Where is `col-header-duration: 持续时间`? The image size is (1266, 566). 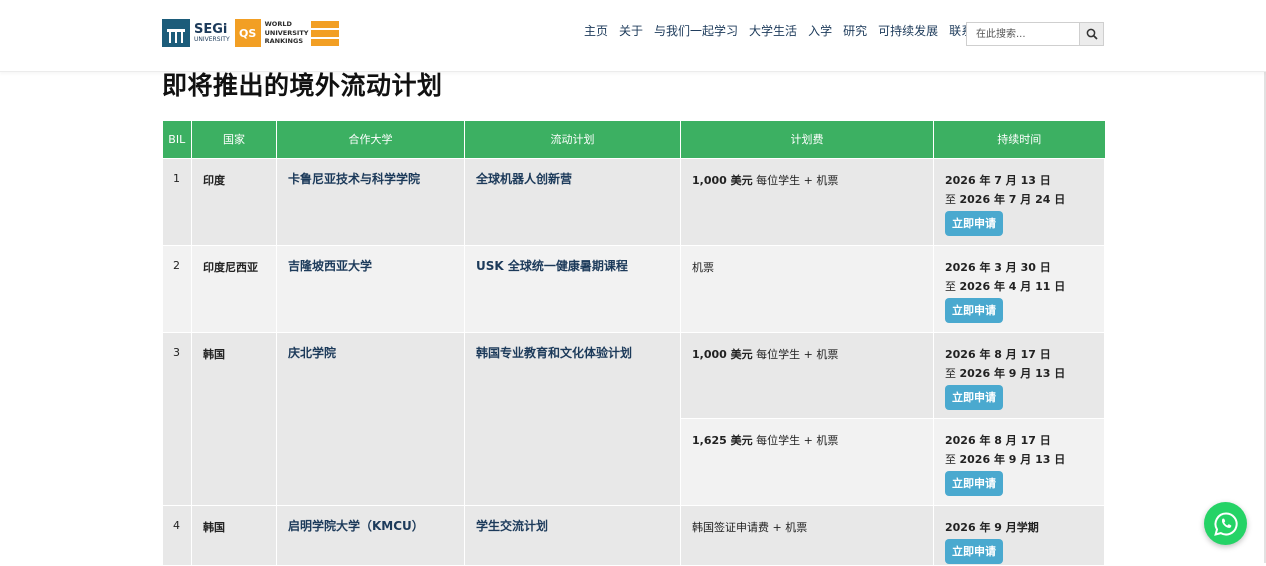 col-header-duration: 持续时间 is located at coordinates (1019, 139).